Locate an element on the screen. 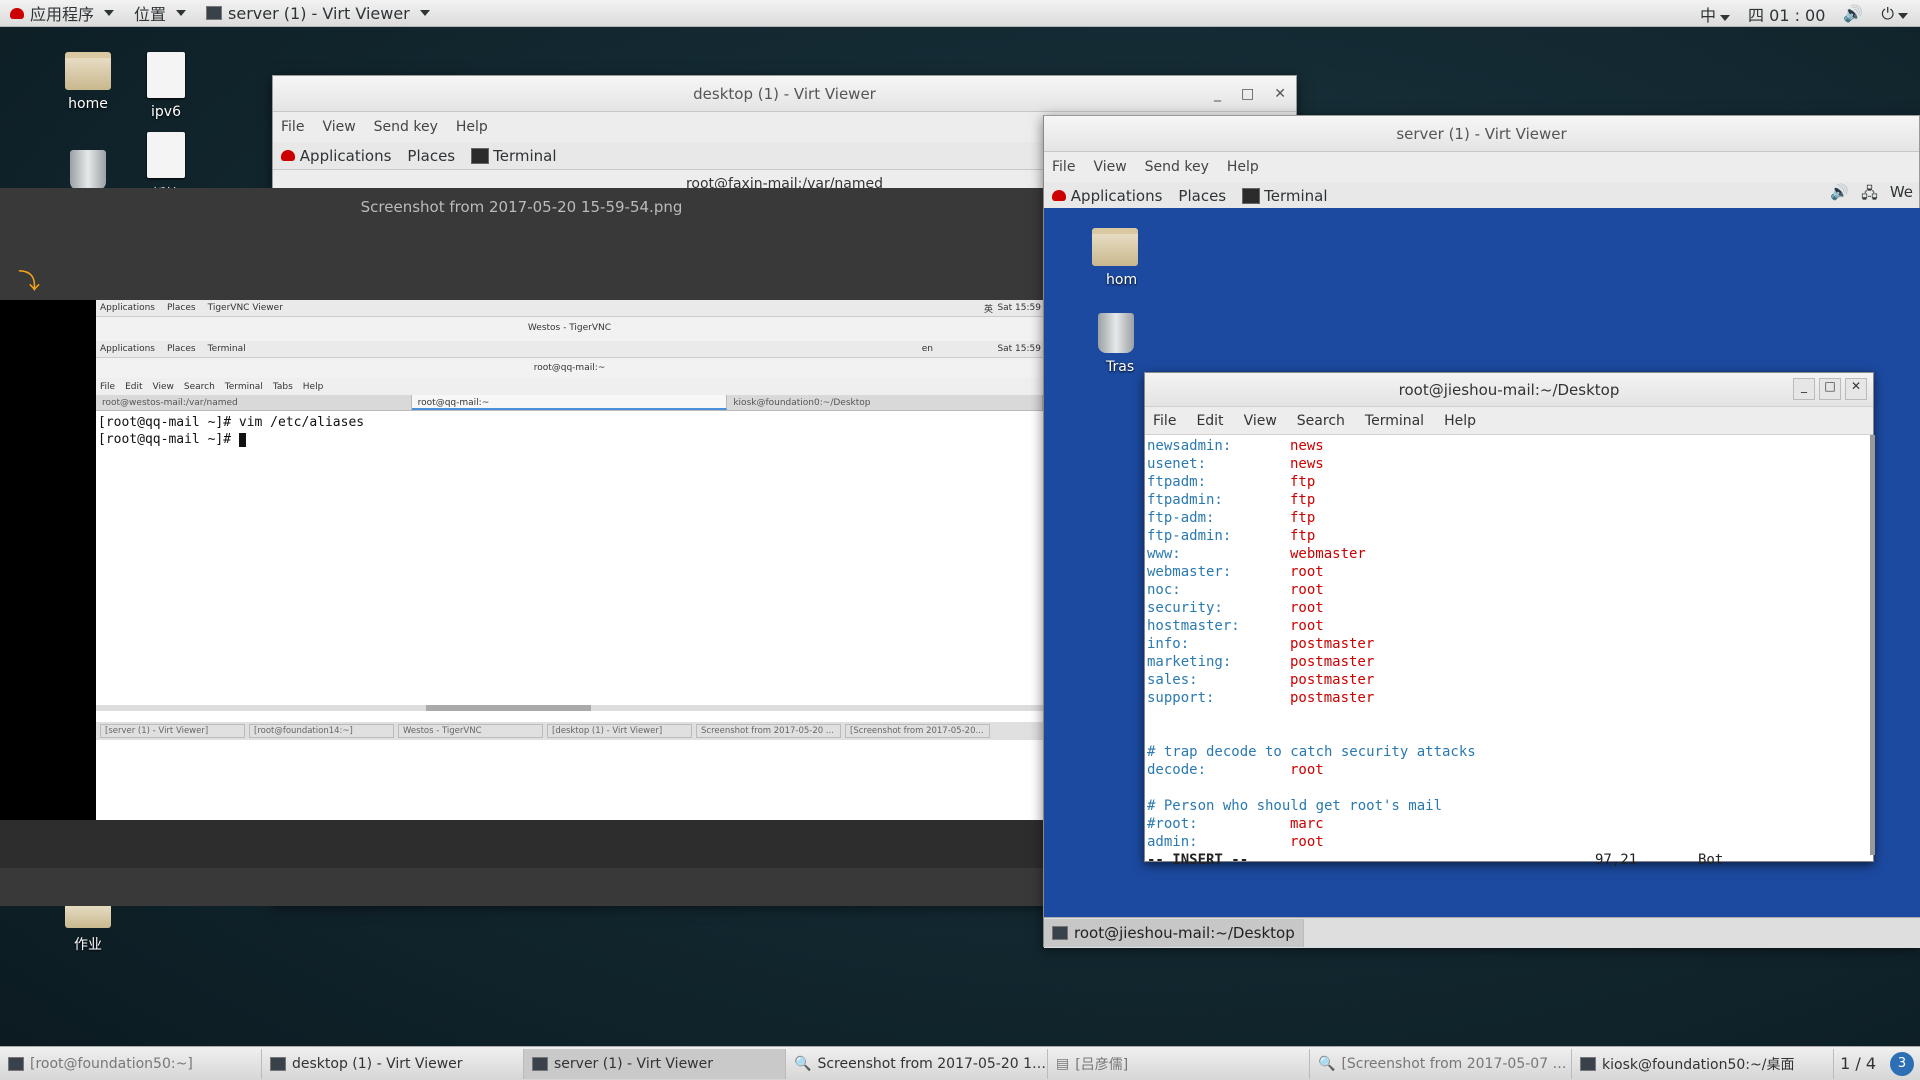 The width and height of the screenshot is (1920, 1080). task-desktop-virt-viewer: desktop (1) - Virt Viewer is located at coordinates (393, 1063).